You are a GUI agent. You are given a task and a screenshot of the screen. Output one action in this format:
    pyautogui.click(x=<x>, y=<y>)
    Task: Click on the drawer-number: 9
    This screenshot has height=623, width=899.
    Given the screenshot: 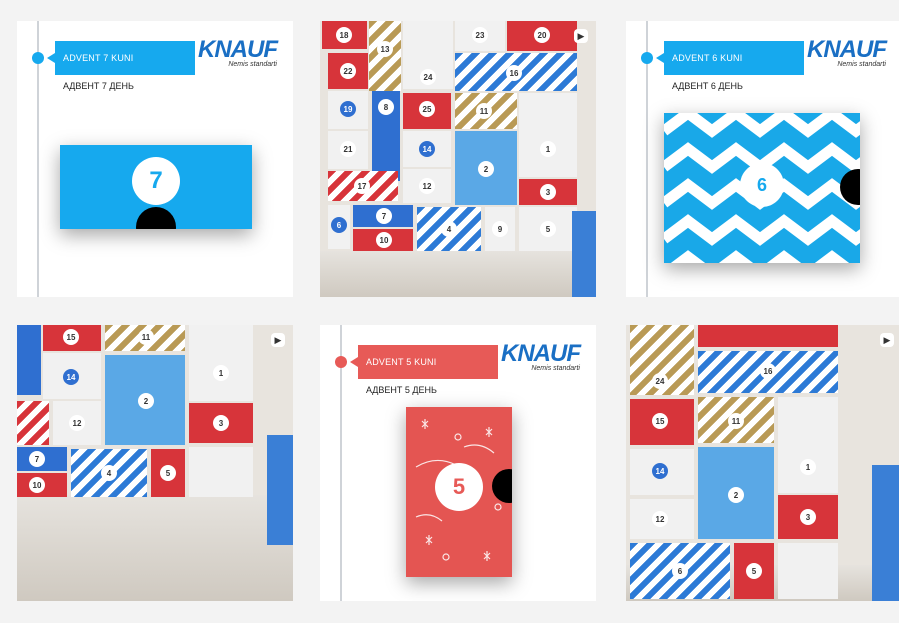 What is the action you would take?
    pyautogui.click(x=500, y=229)
    